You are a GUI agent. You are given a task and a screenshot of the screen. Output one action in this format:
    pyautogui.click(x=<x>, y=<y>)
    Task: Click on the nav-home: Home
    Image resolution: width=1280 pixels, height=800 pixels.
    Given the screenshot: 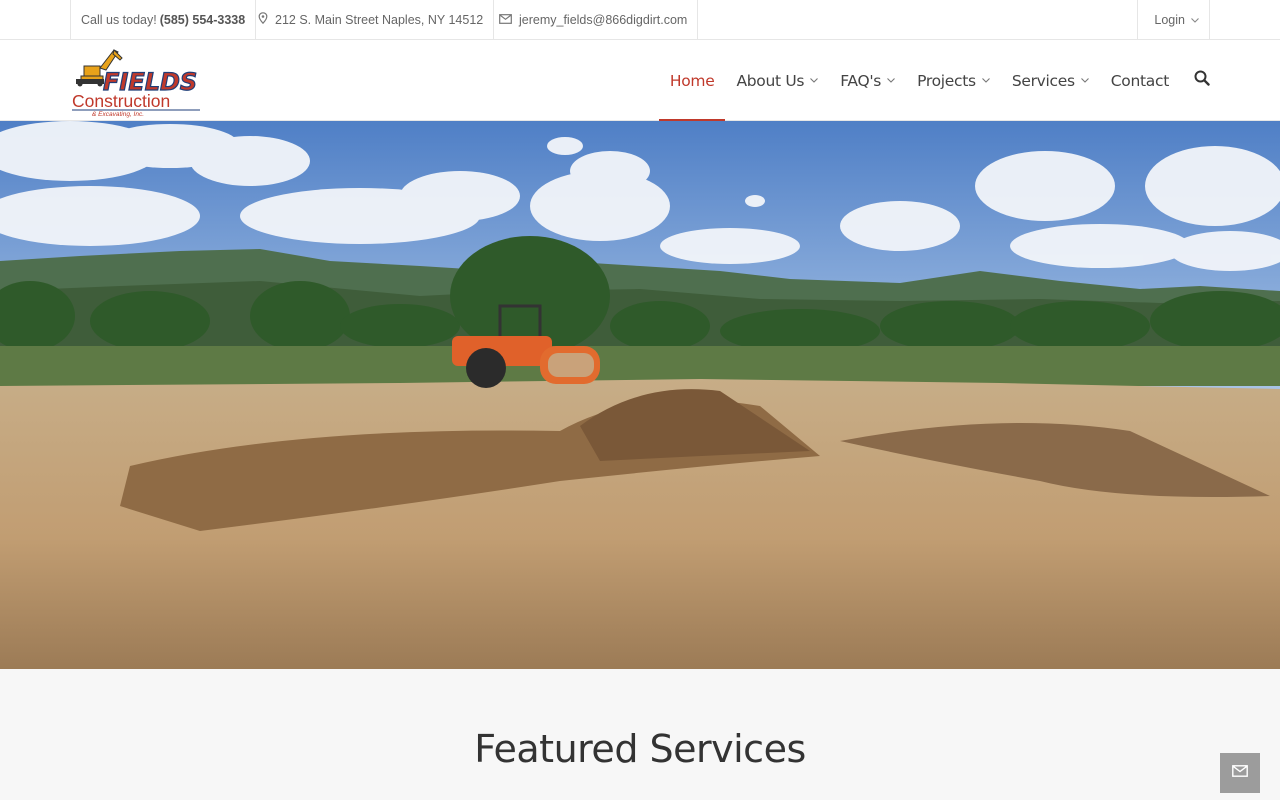 What is the action you would take?
    pyautogui.click(x=692, y=81)
    